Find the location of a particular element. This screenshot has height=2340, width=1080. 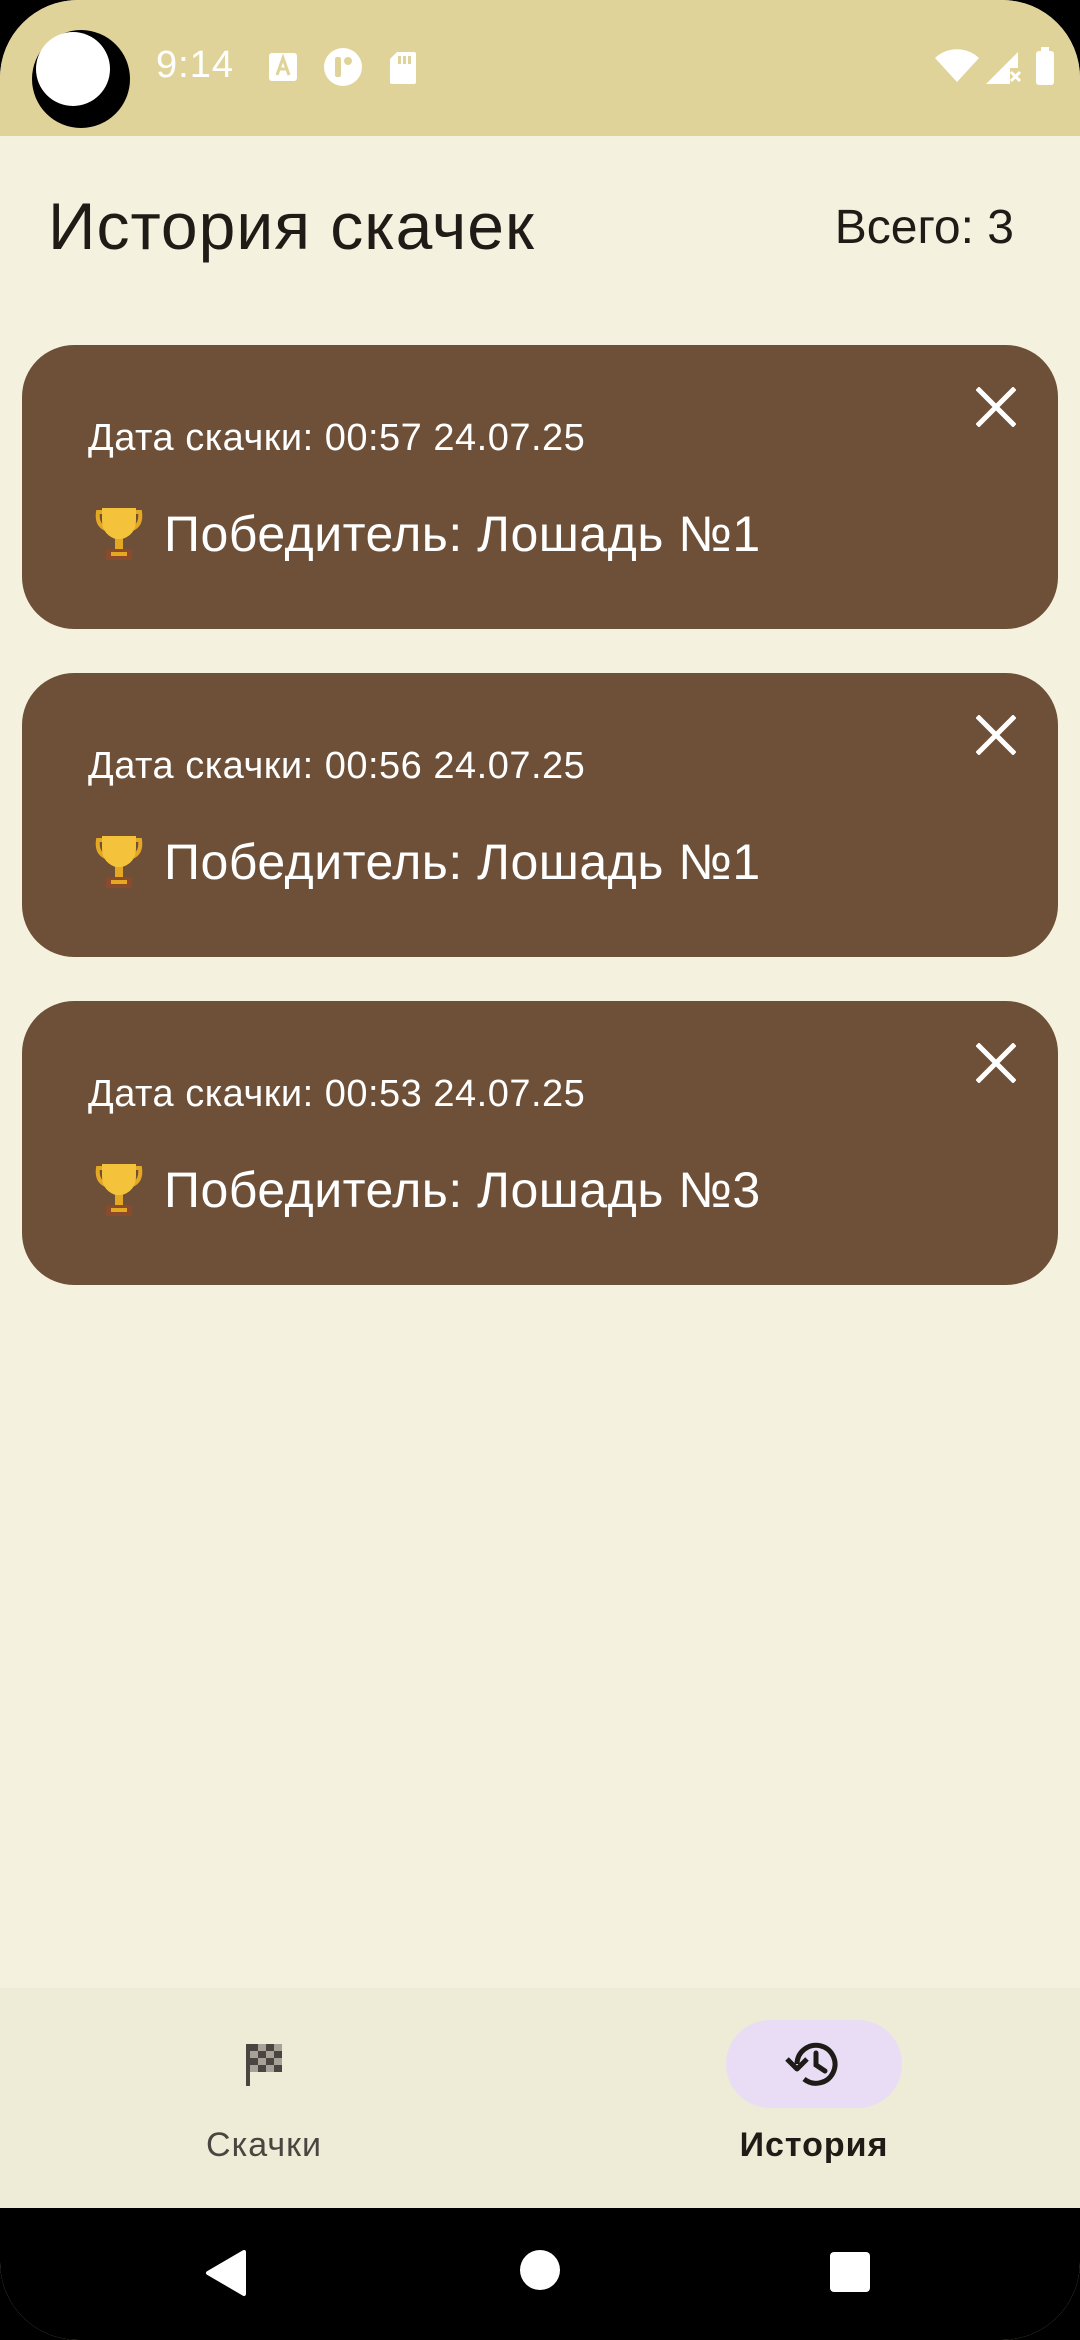

status-bar: 9:14 is located at coordinates (540, 68).